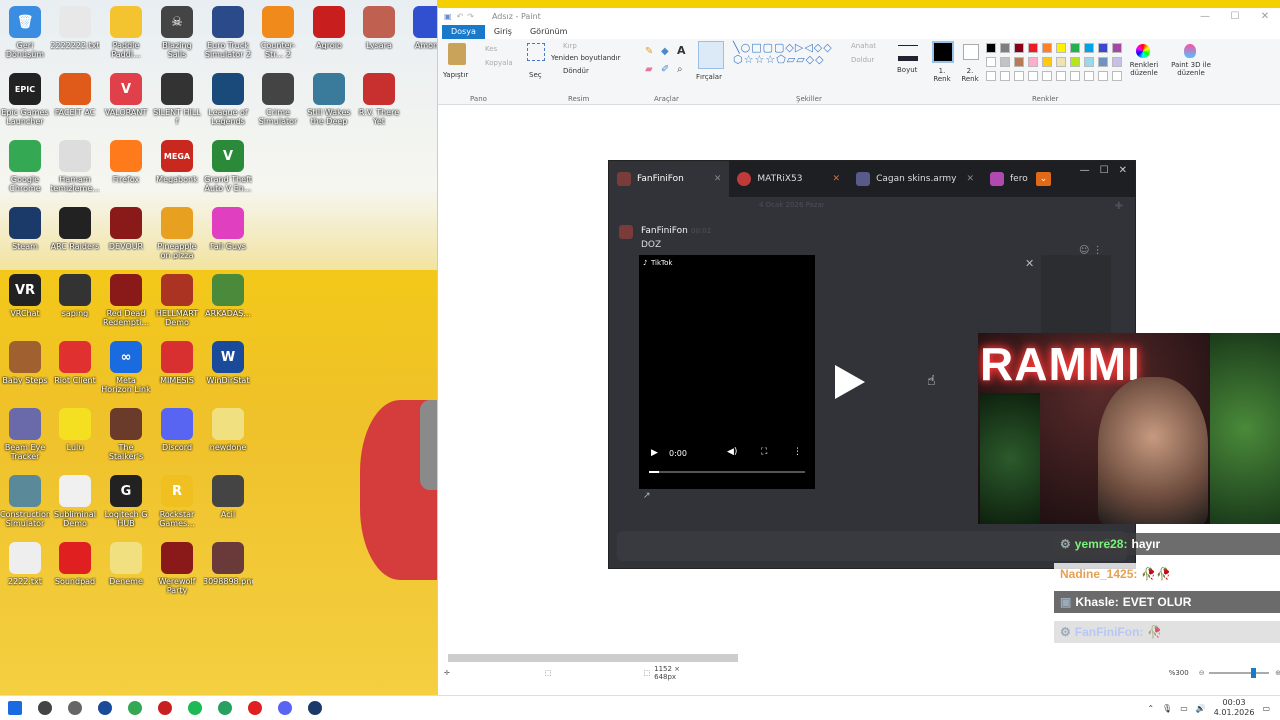  Describe the element at coordinates (585, 58) in the screenshot. I see `resize-button: Yeniden boyutlandır` at that location.